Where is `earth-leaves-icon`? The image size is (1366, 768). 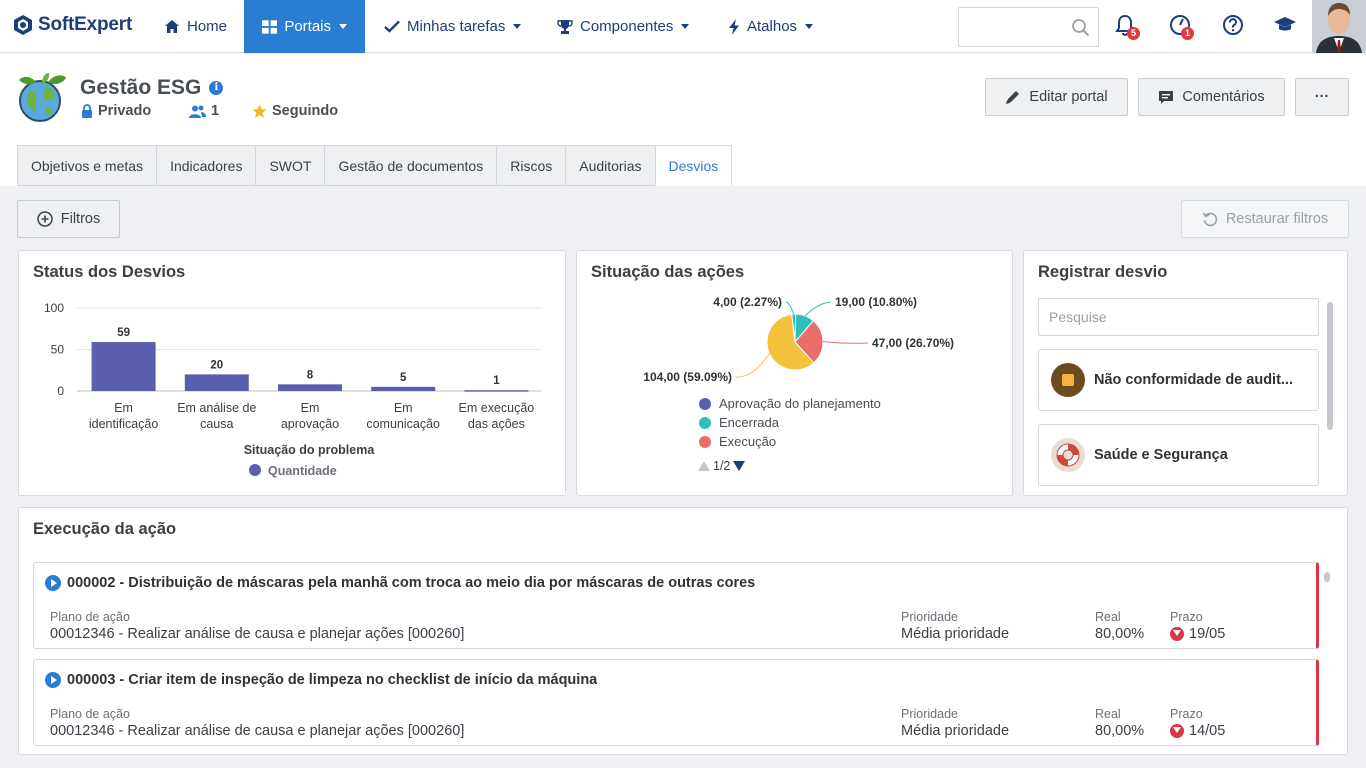
earth-leaves-icon is located at coordinates (42, 97).